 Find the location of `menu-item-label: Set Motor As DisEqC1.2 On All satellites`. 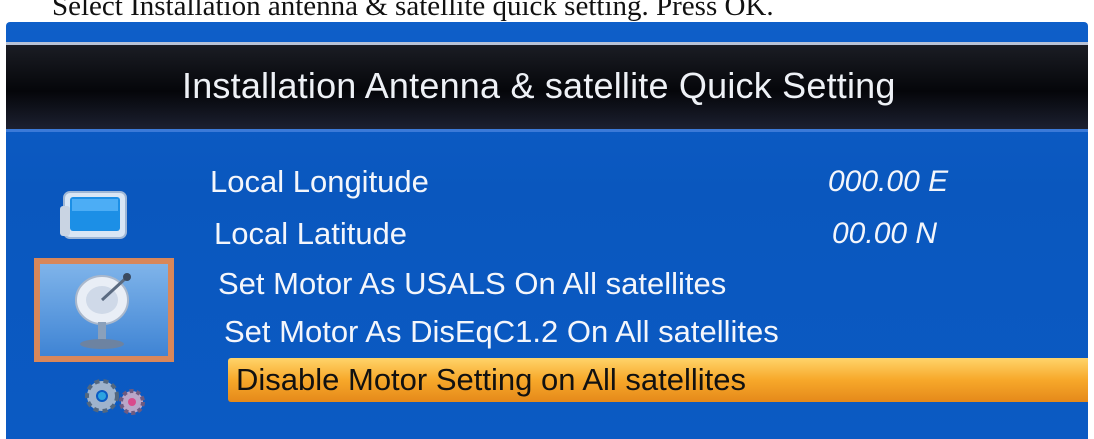

menu-item-label: Set Motor As DisEqC1.2 On All satellites is located at coordinates (501, 331).